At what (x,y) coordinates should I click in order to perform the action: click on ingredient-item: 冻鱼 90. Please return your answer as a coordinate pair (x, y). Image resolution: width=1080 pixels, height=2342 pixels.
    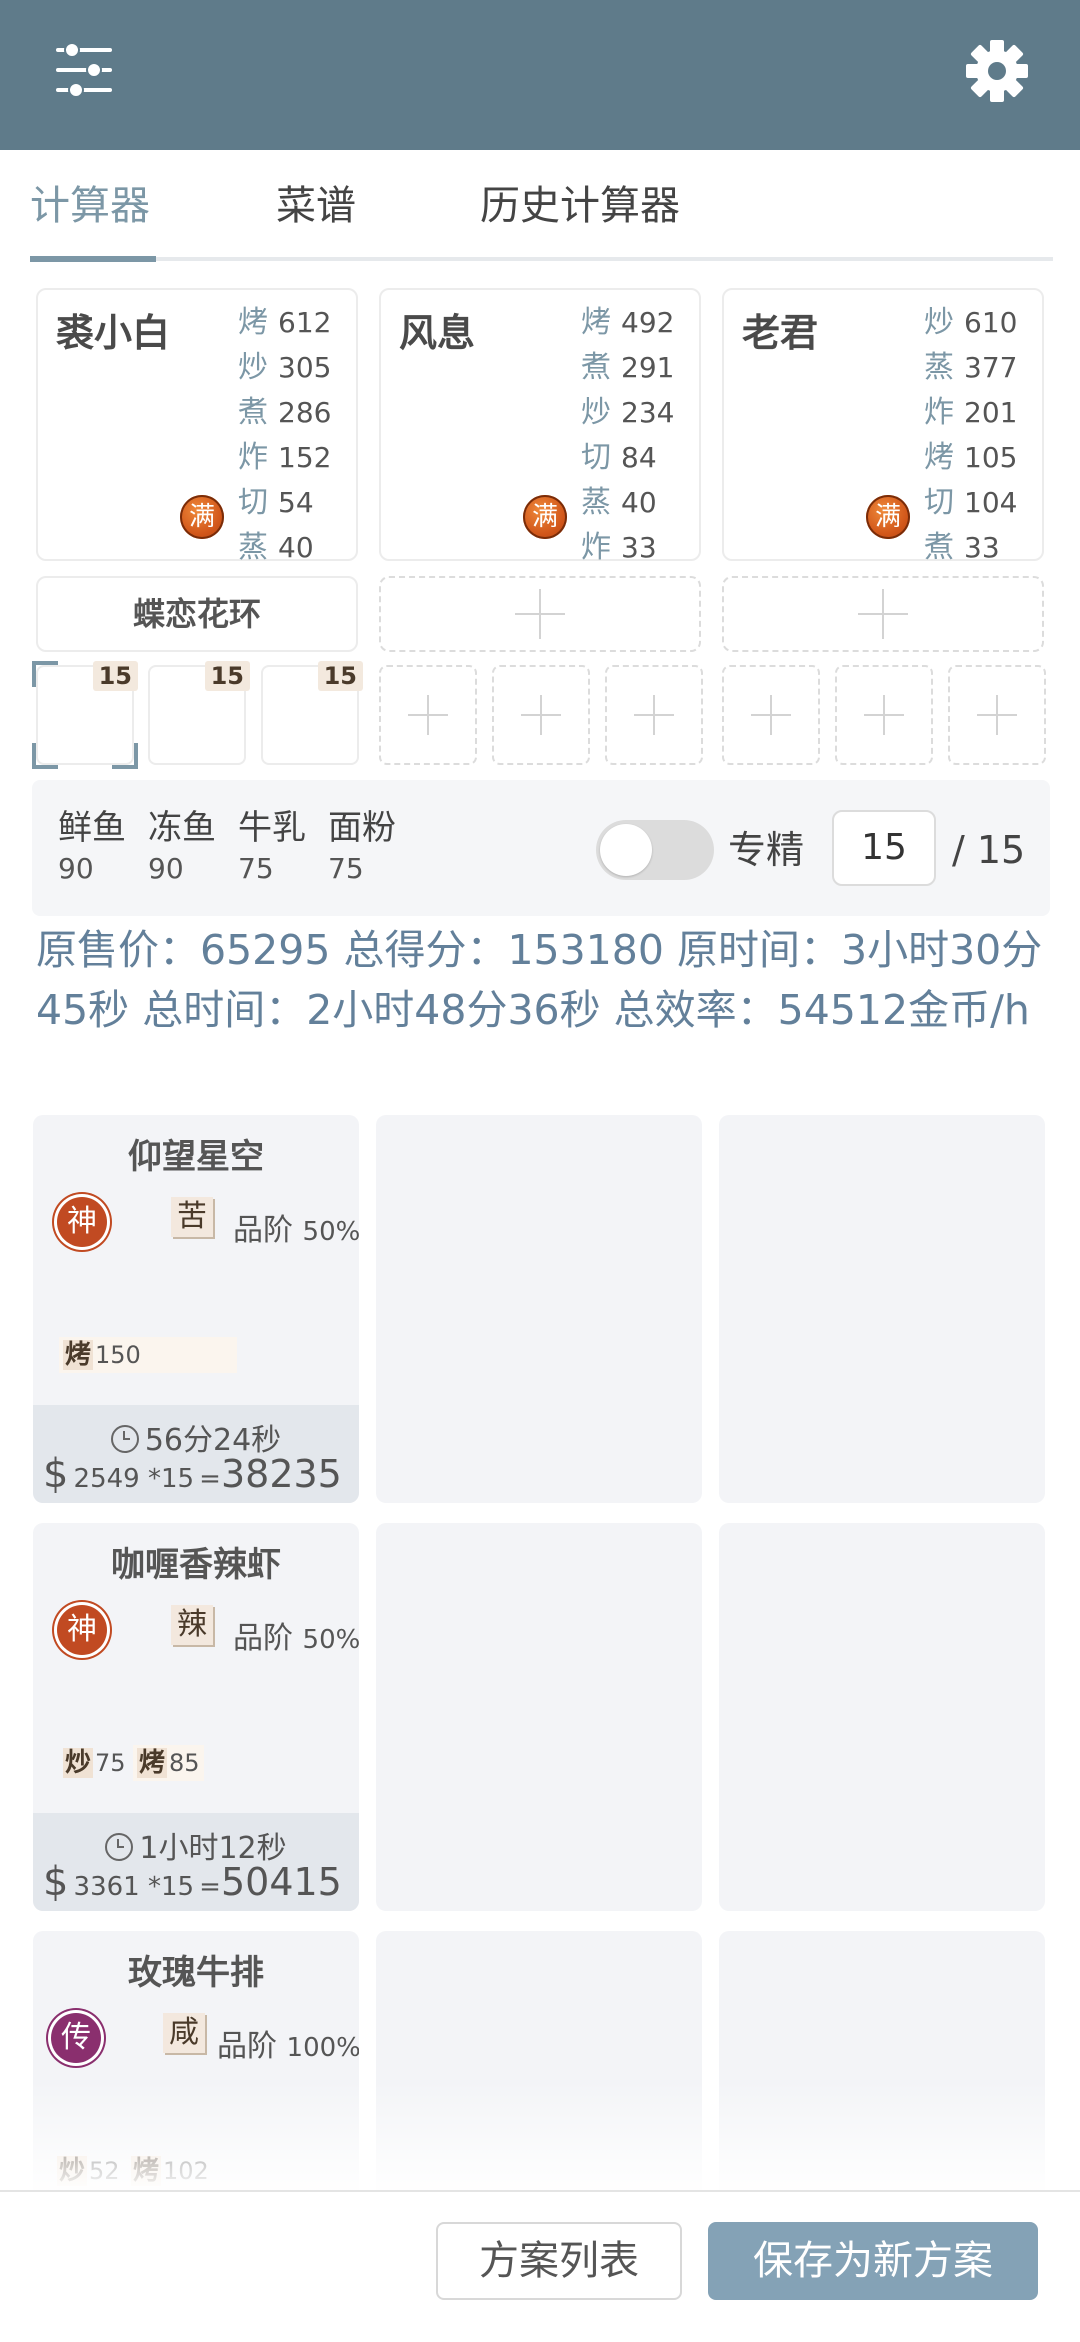
    Looking at the image, I should click on (182, 846).